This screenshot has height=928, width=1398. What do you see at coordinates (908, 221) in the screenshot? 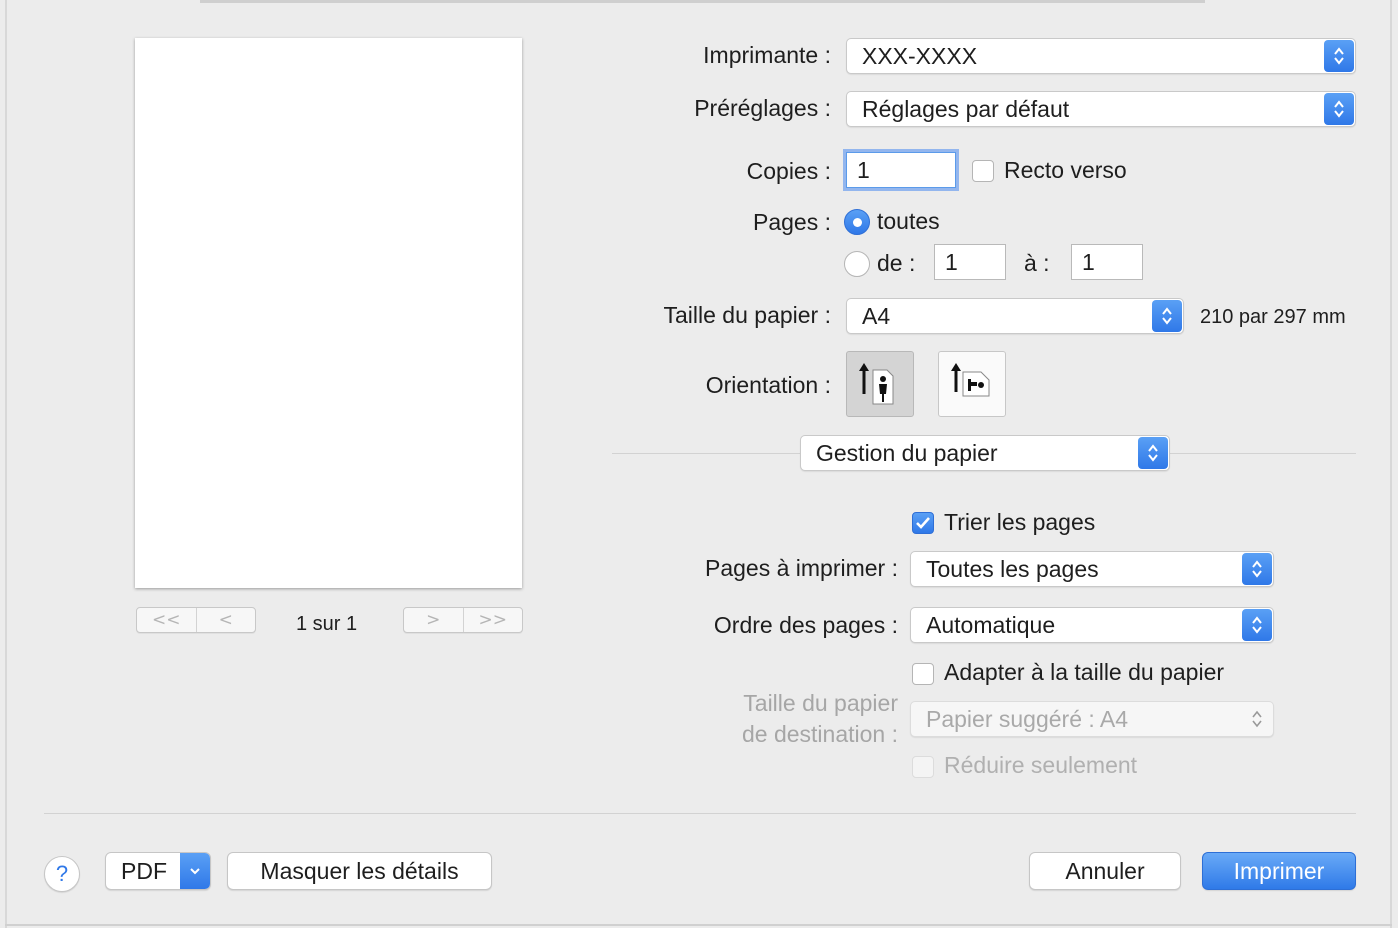
I see `pages-all-label: toutes` at bounding box center [908, 221].